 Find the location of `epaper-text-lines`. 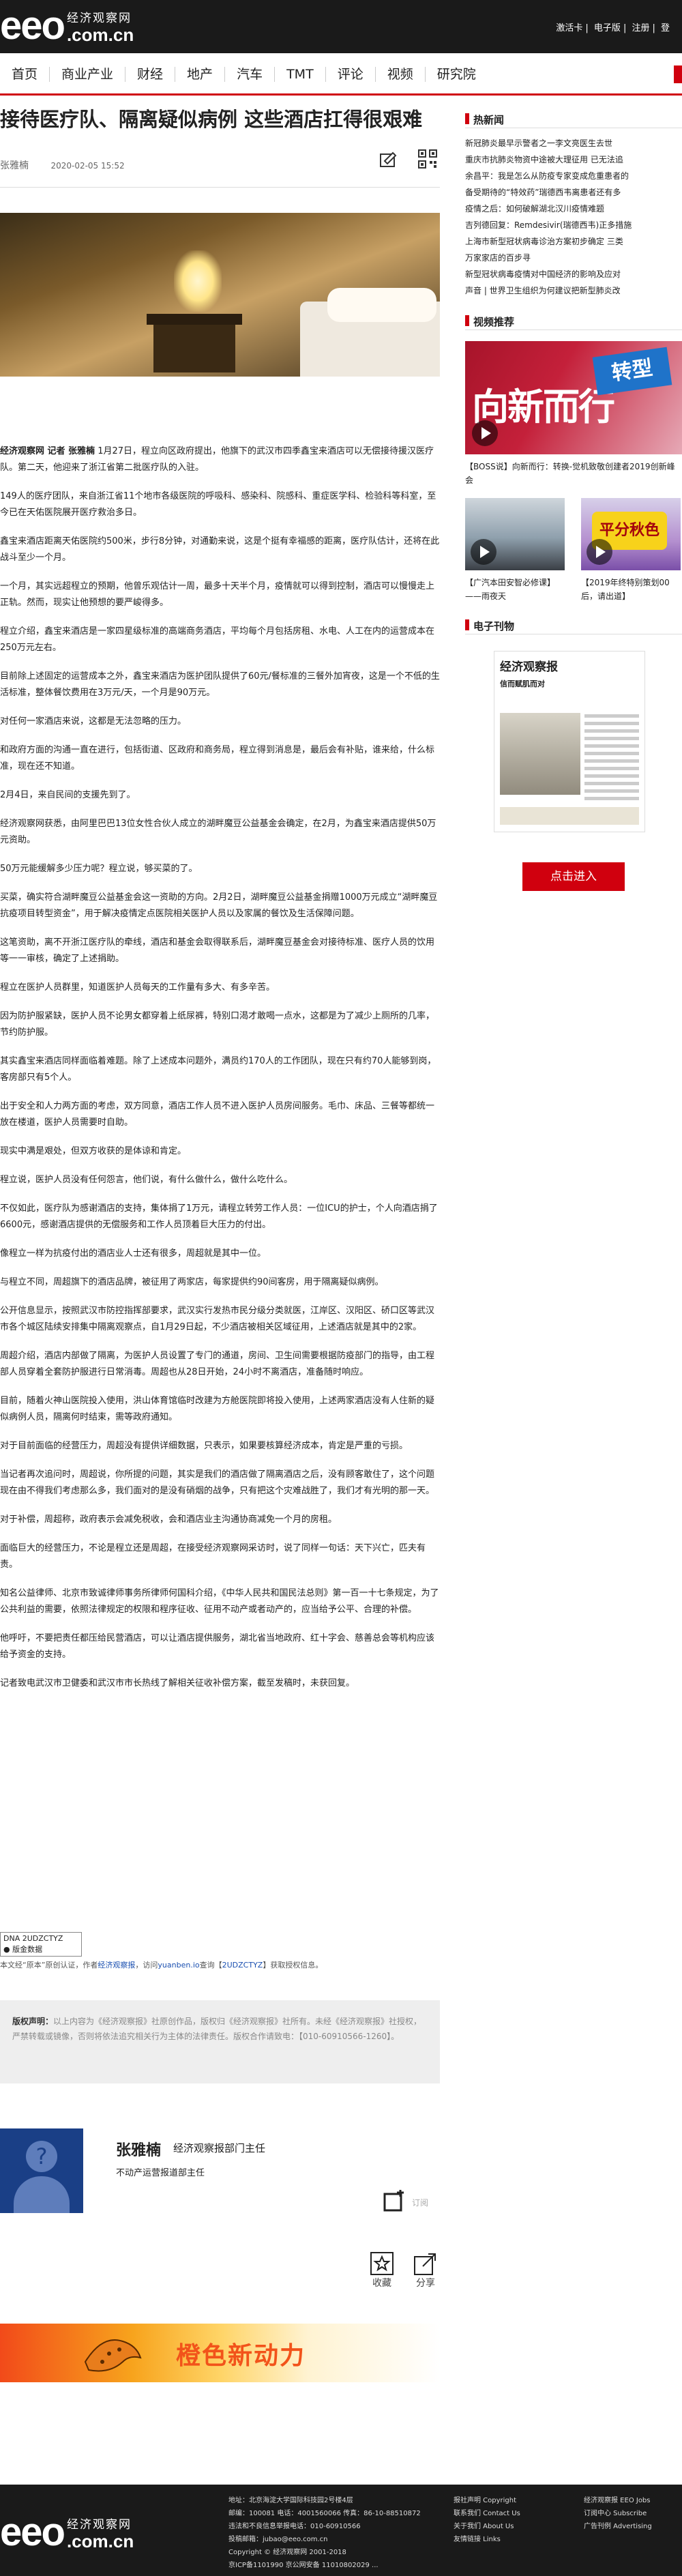

epaper-text-lines is located at coordinates (611, 759).